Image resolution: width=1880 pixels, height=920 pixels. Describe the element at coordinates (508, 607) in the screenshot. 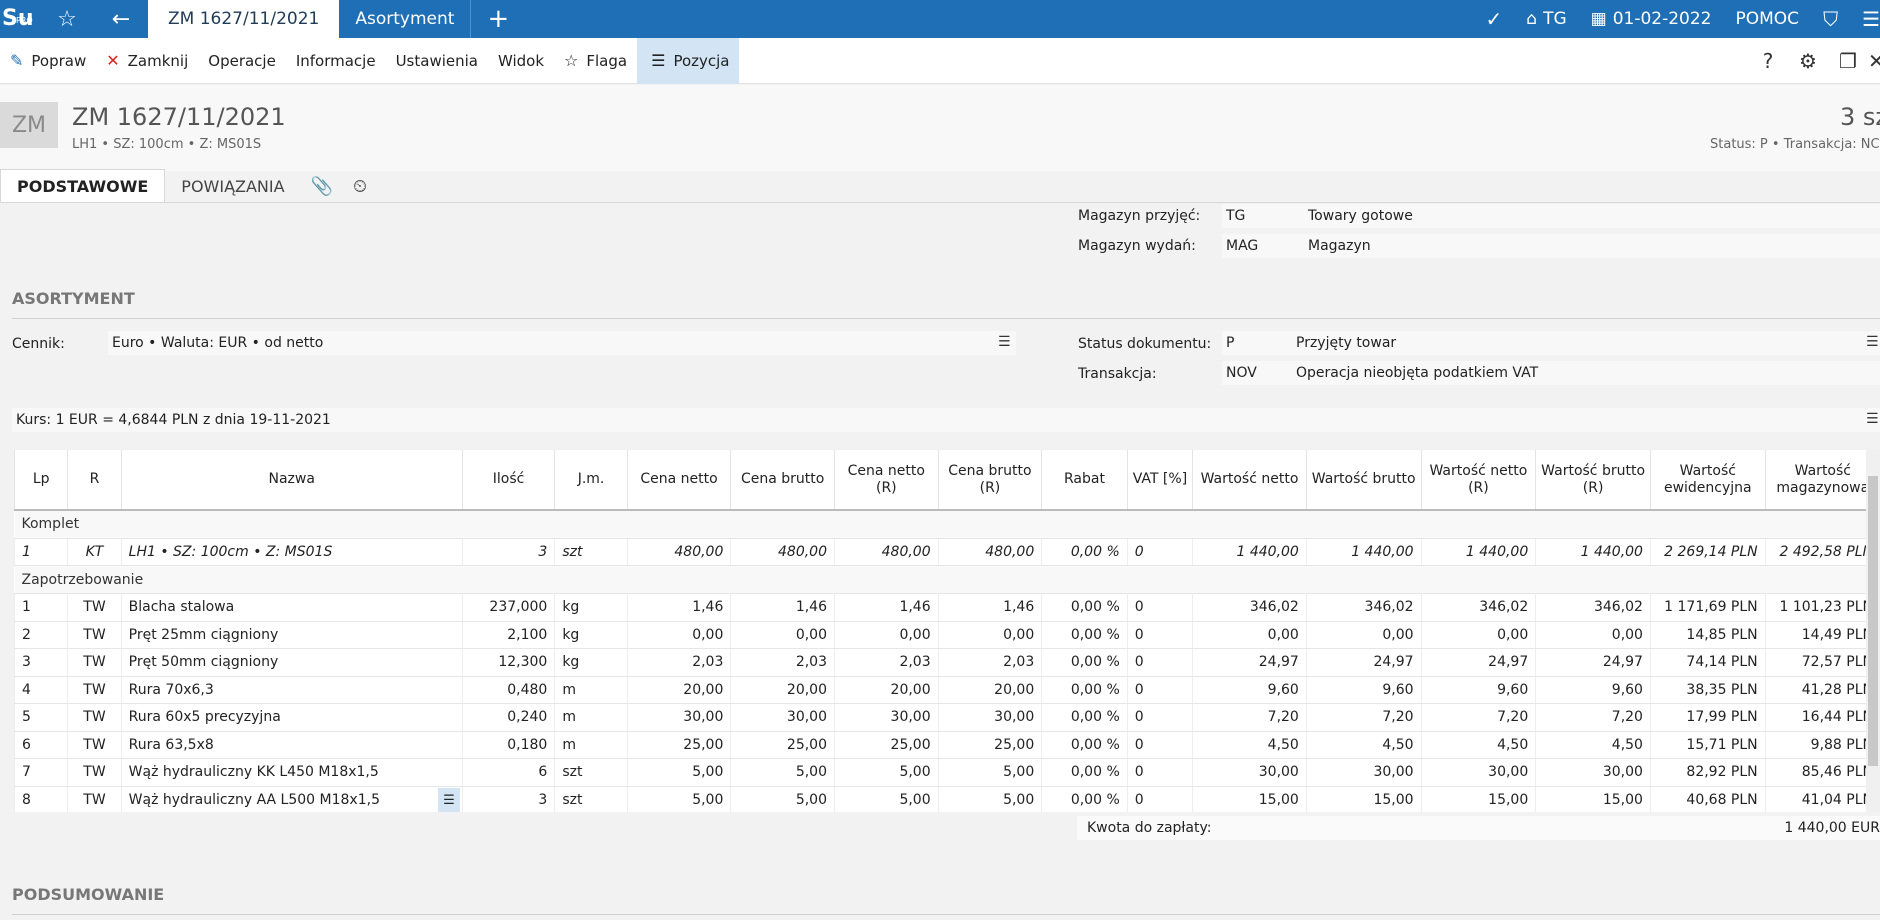

I see `table-cell: 237,000` at that location.